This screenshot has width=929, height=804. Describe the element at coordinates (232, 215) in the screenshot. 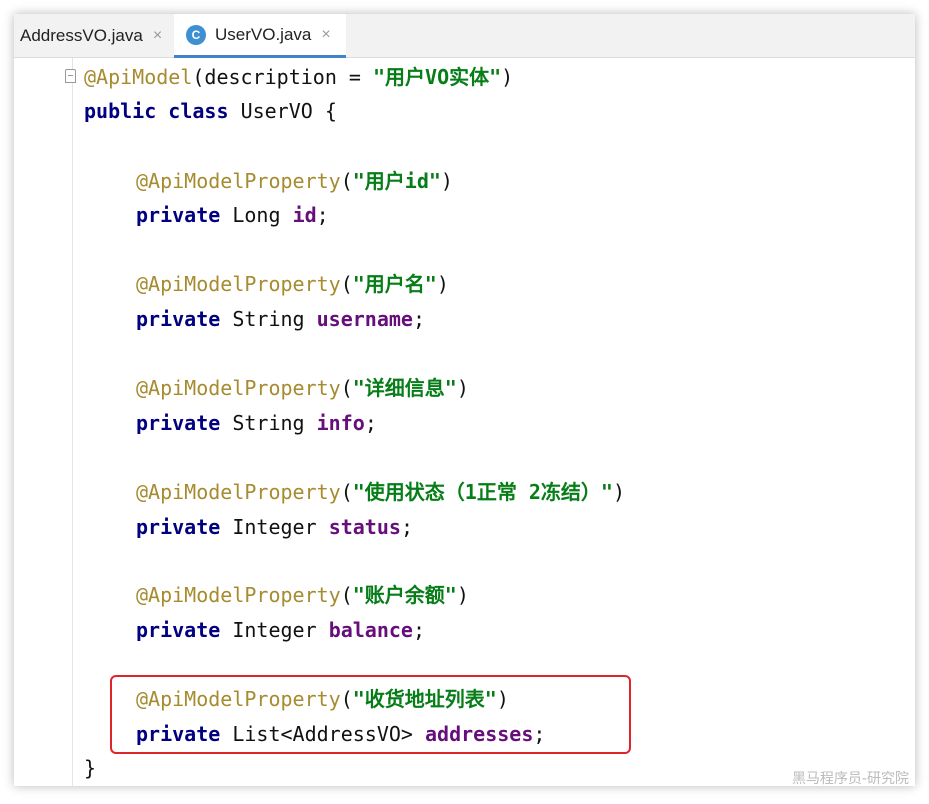

I see `code-line-field: private Long id;` at that location.